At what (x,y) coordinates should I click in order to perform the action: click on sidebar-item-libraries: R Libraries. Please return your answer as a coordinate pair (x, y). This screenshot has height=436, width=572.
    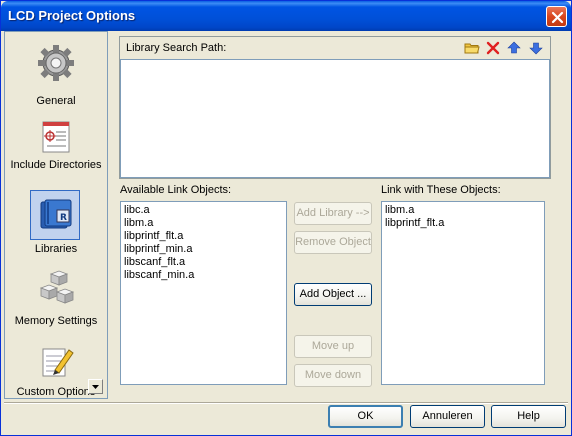
    Looking at the image, I should click on (56, 223).